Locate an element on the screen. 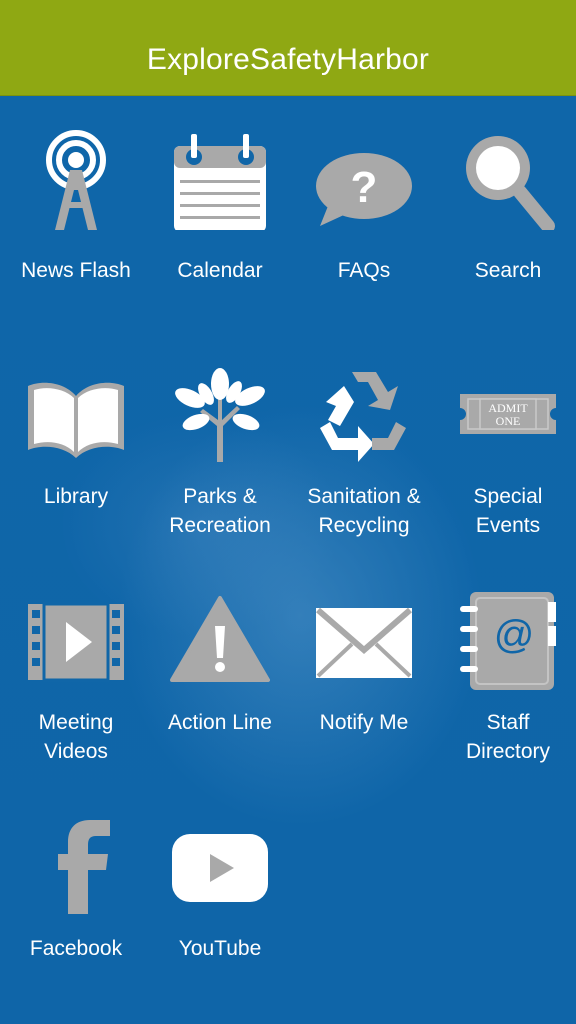 This screenshot has height=1024, width=576. address-book-icon: @ is located at coordinates (508, 642).